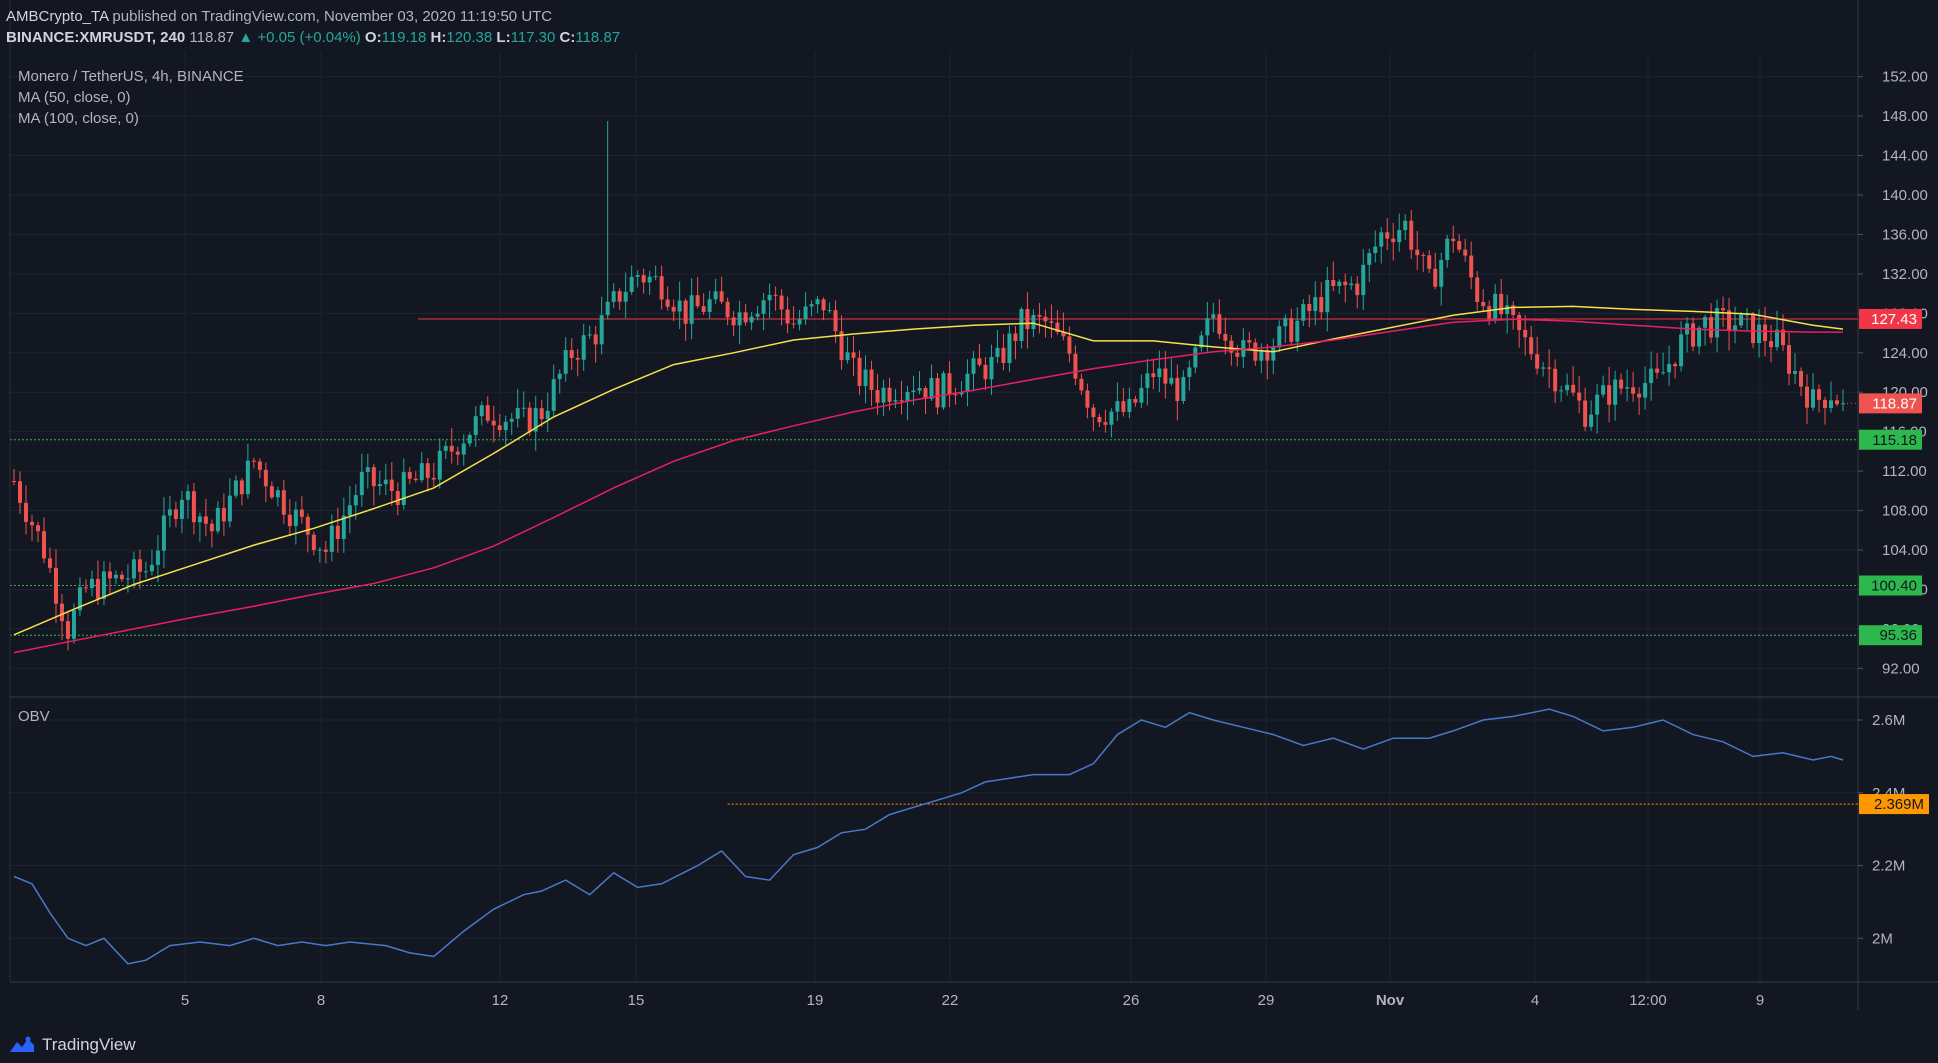  Describe the element at coordinates (1905, 511) in the screenshot. I see `price-tick-label: 108.00` at that location.